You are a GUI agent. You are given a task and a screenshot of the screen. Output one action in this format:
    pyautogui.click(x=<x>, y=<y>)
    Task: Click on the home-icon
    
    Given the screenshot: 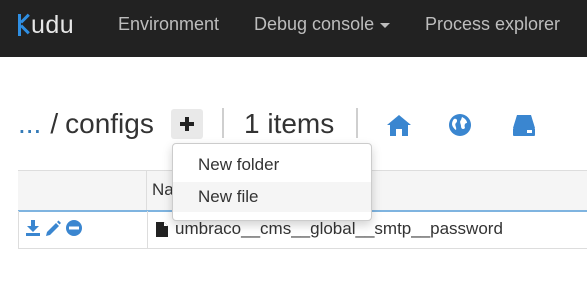 What is the action you would take?
    pyautogui.click(x=399, y=125)
    